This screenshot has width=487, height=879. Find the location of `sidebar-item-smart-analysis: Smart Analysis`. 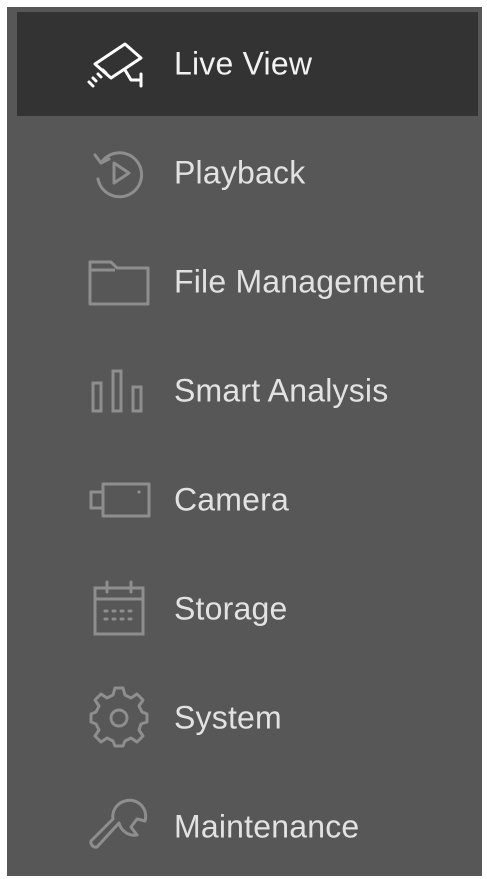

sidebar-item-smart-analysis: Smart Analysis is located at coordinates (247, 391).